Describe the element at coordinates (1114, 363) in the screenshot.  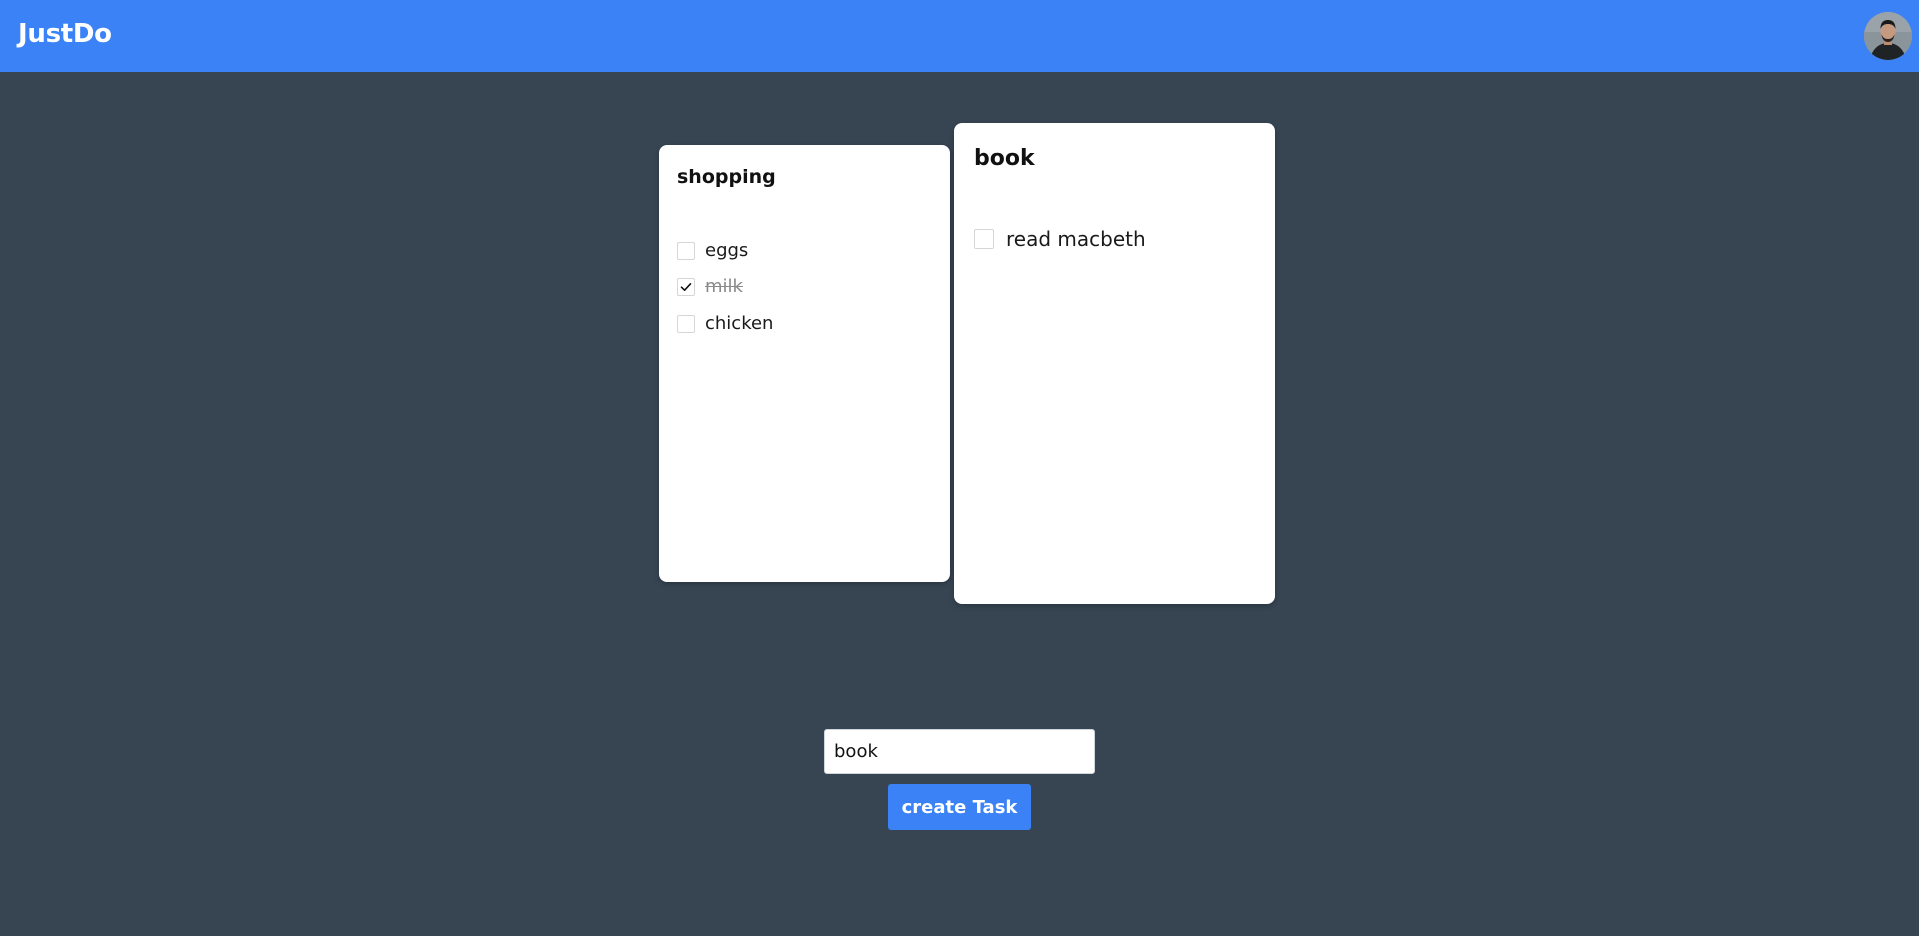
I see `task-list-card-book: book read macbeth` at that location.